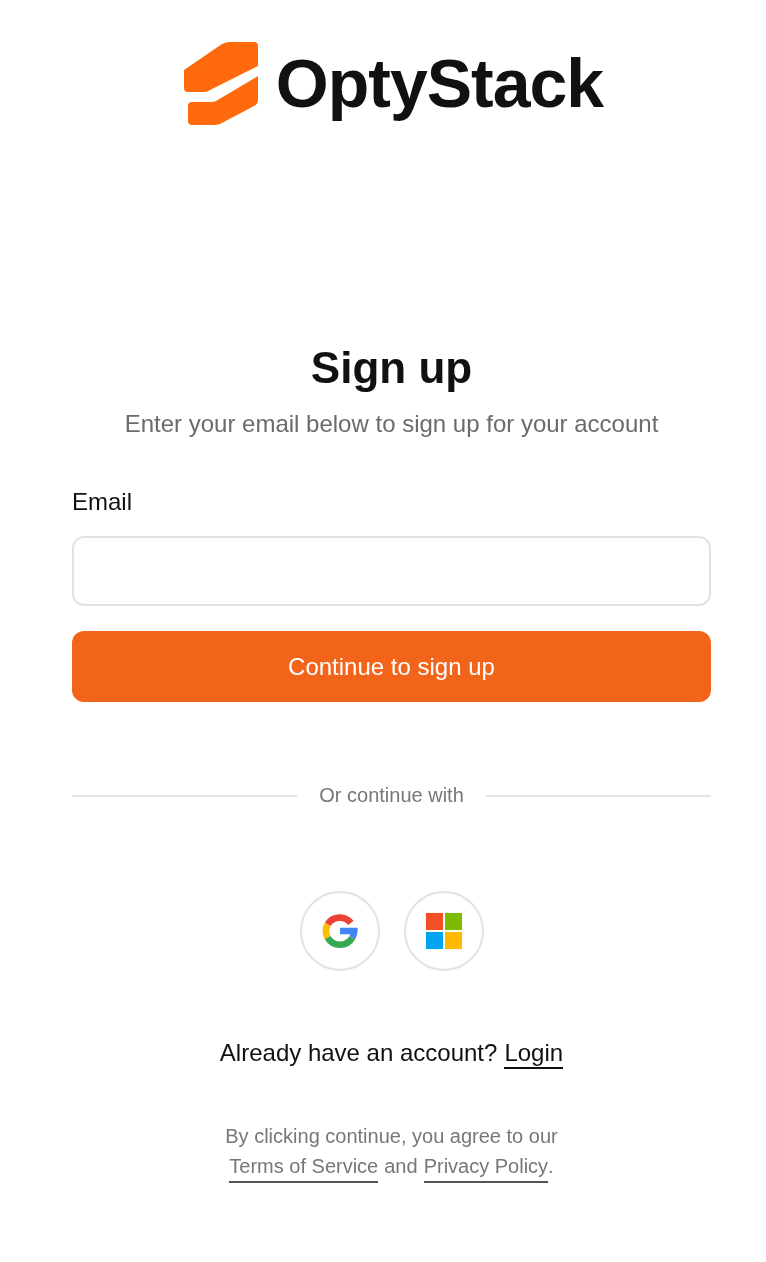 The width and height of the screenshot is (766, 1262). Describe the element at coordinates (551, 1166) in the screenshot. I see `legal-period: .` at that location.